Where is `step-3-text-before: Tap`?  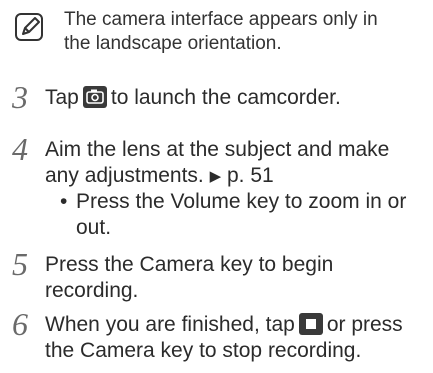
step-3-text-before: Tap is located at coordinates (62, 97).